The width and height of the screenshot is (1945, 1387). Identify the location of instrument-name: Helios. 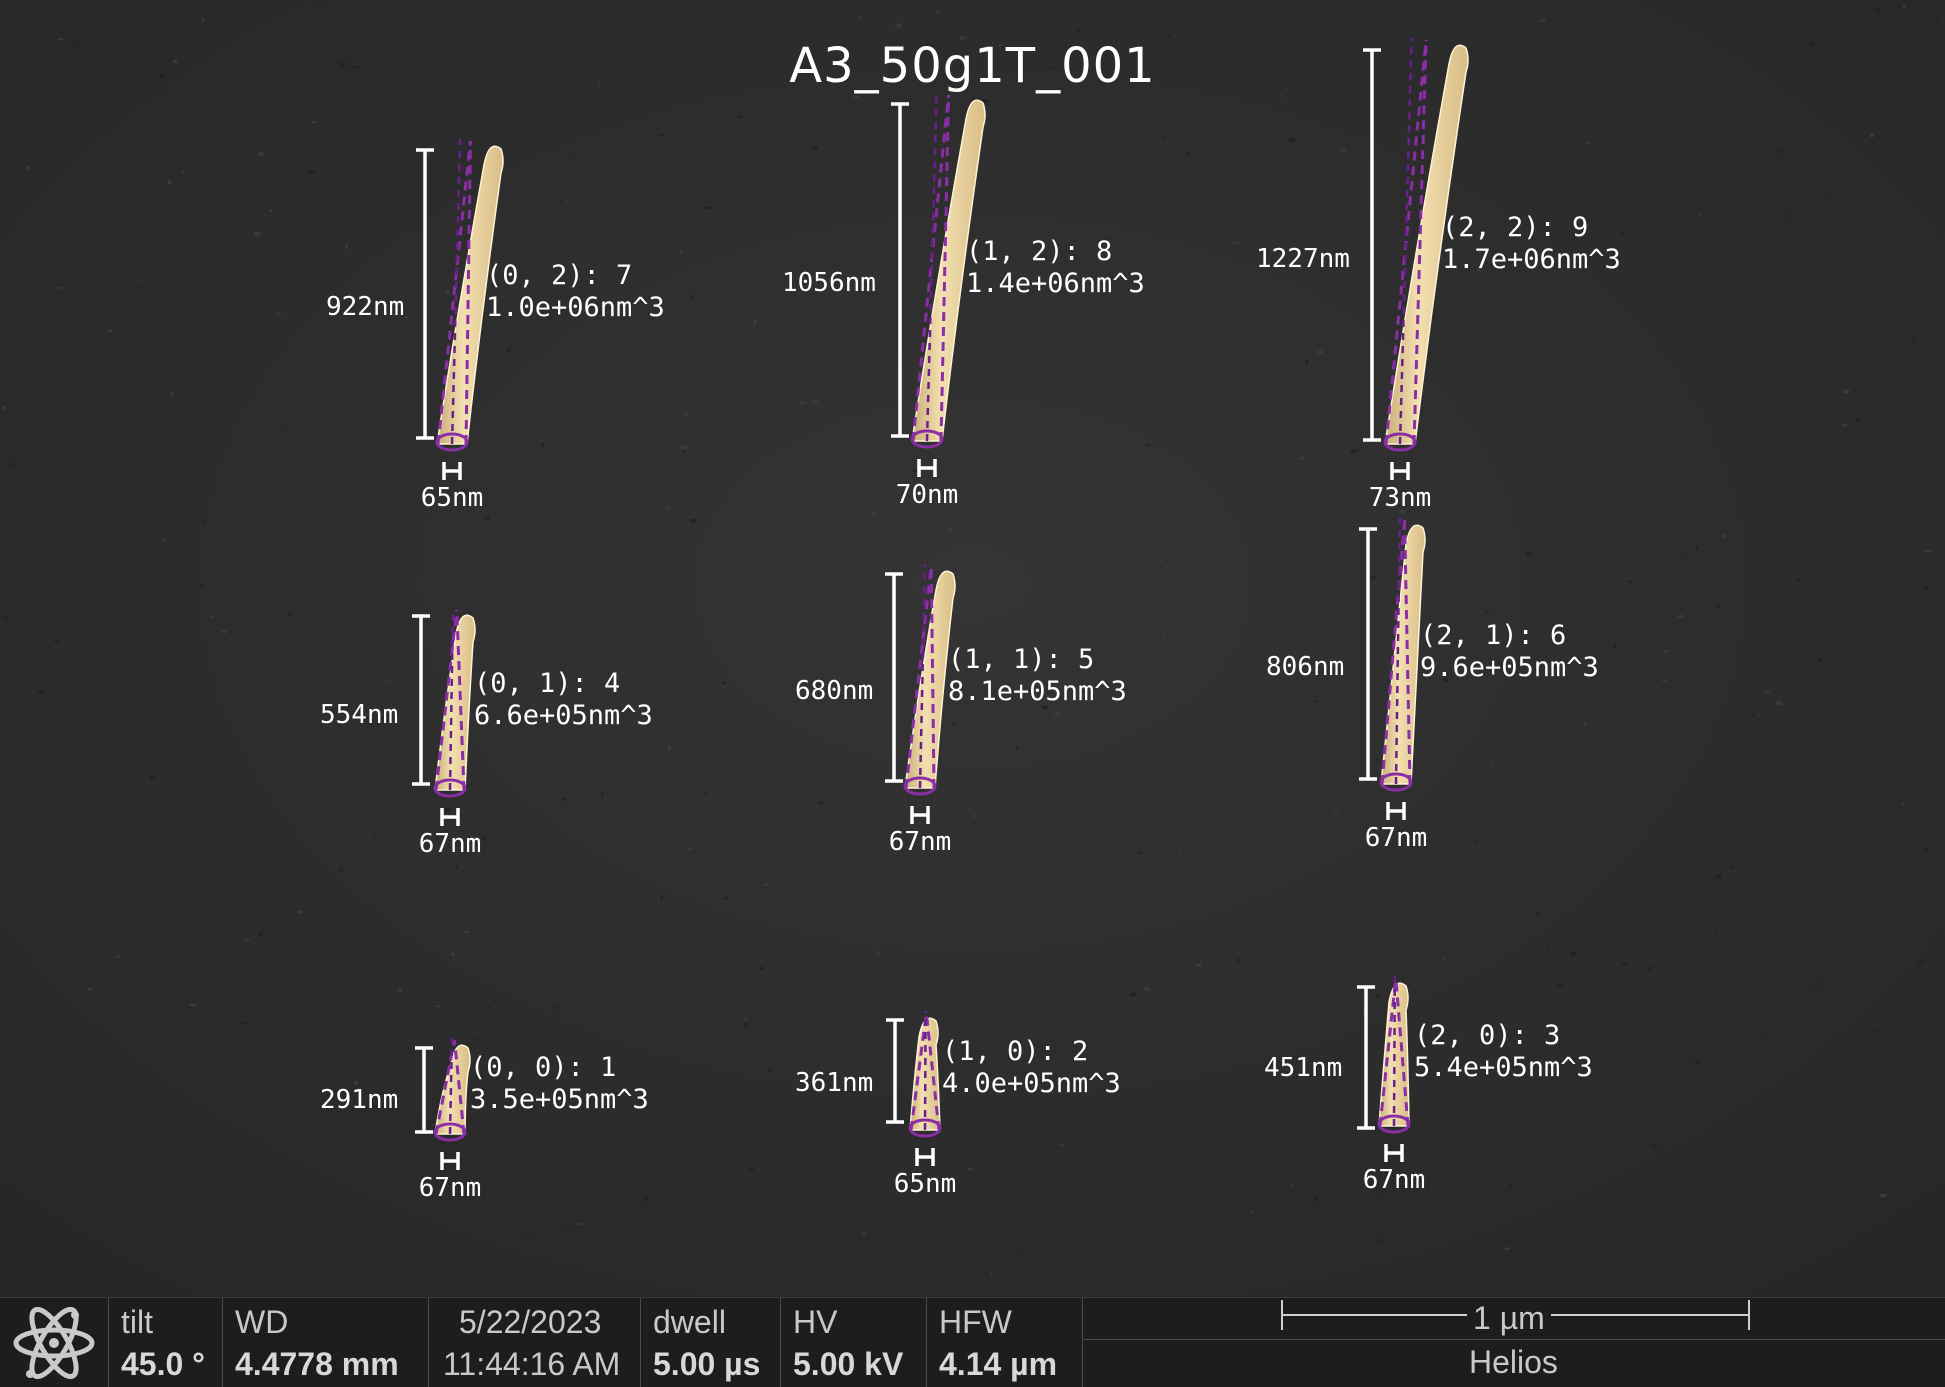
(1513, 1362).